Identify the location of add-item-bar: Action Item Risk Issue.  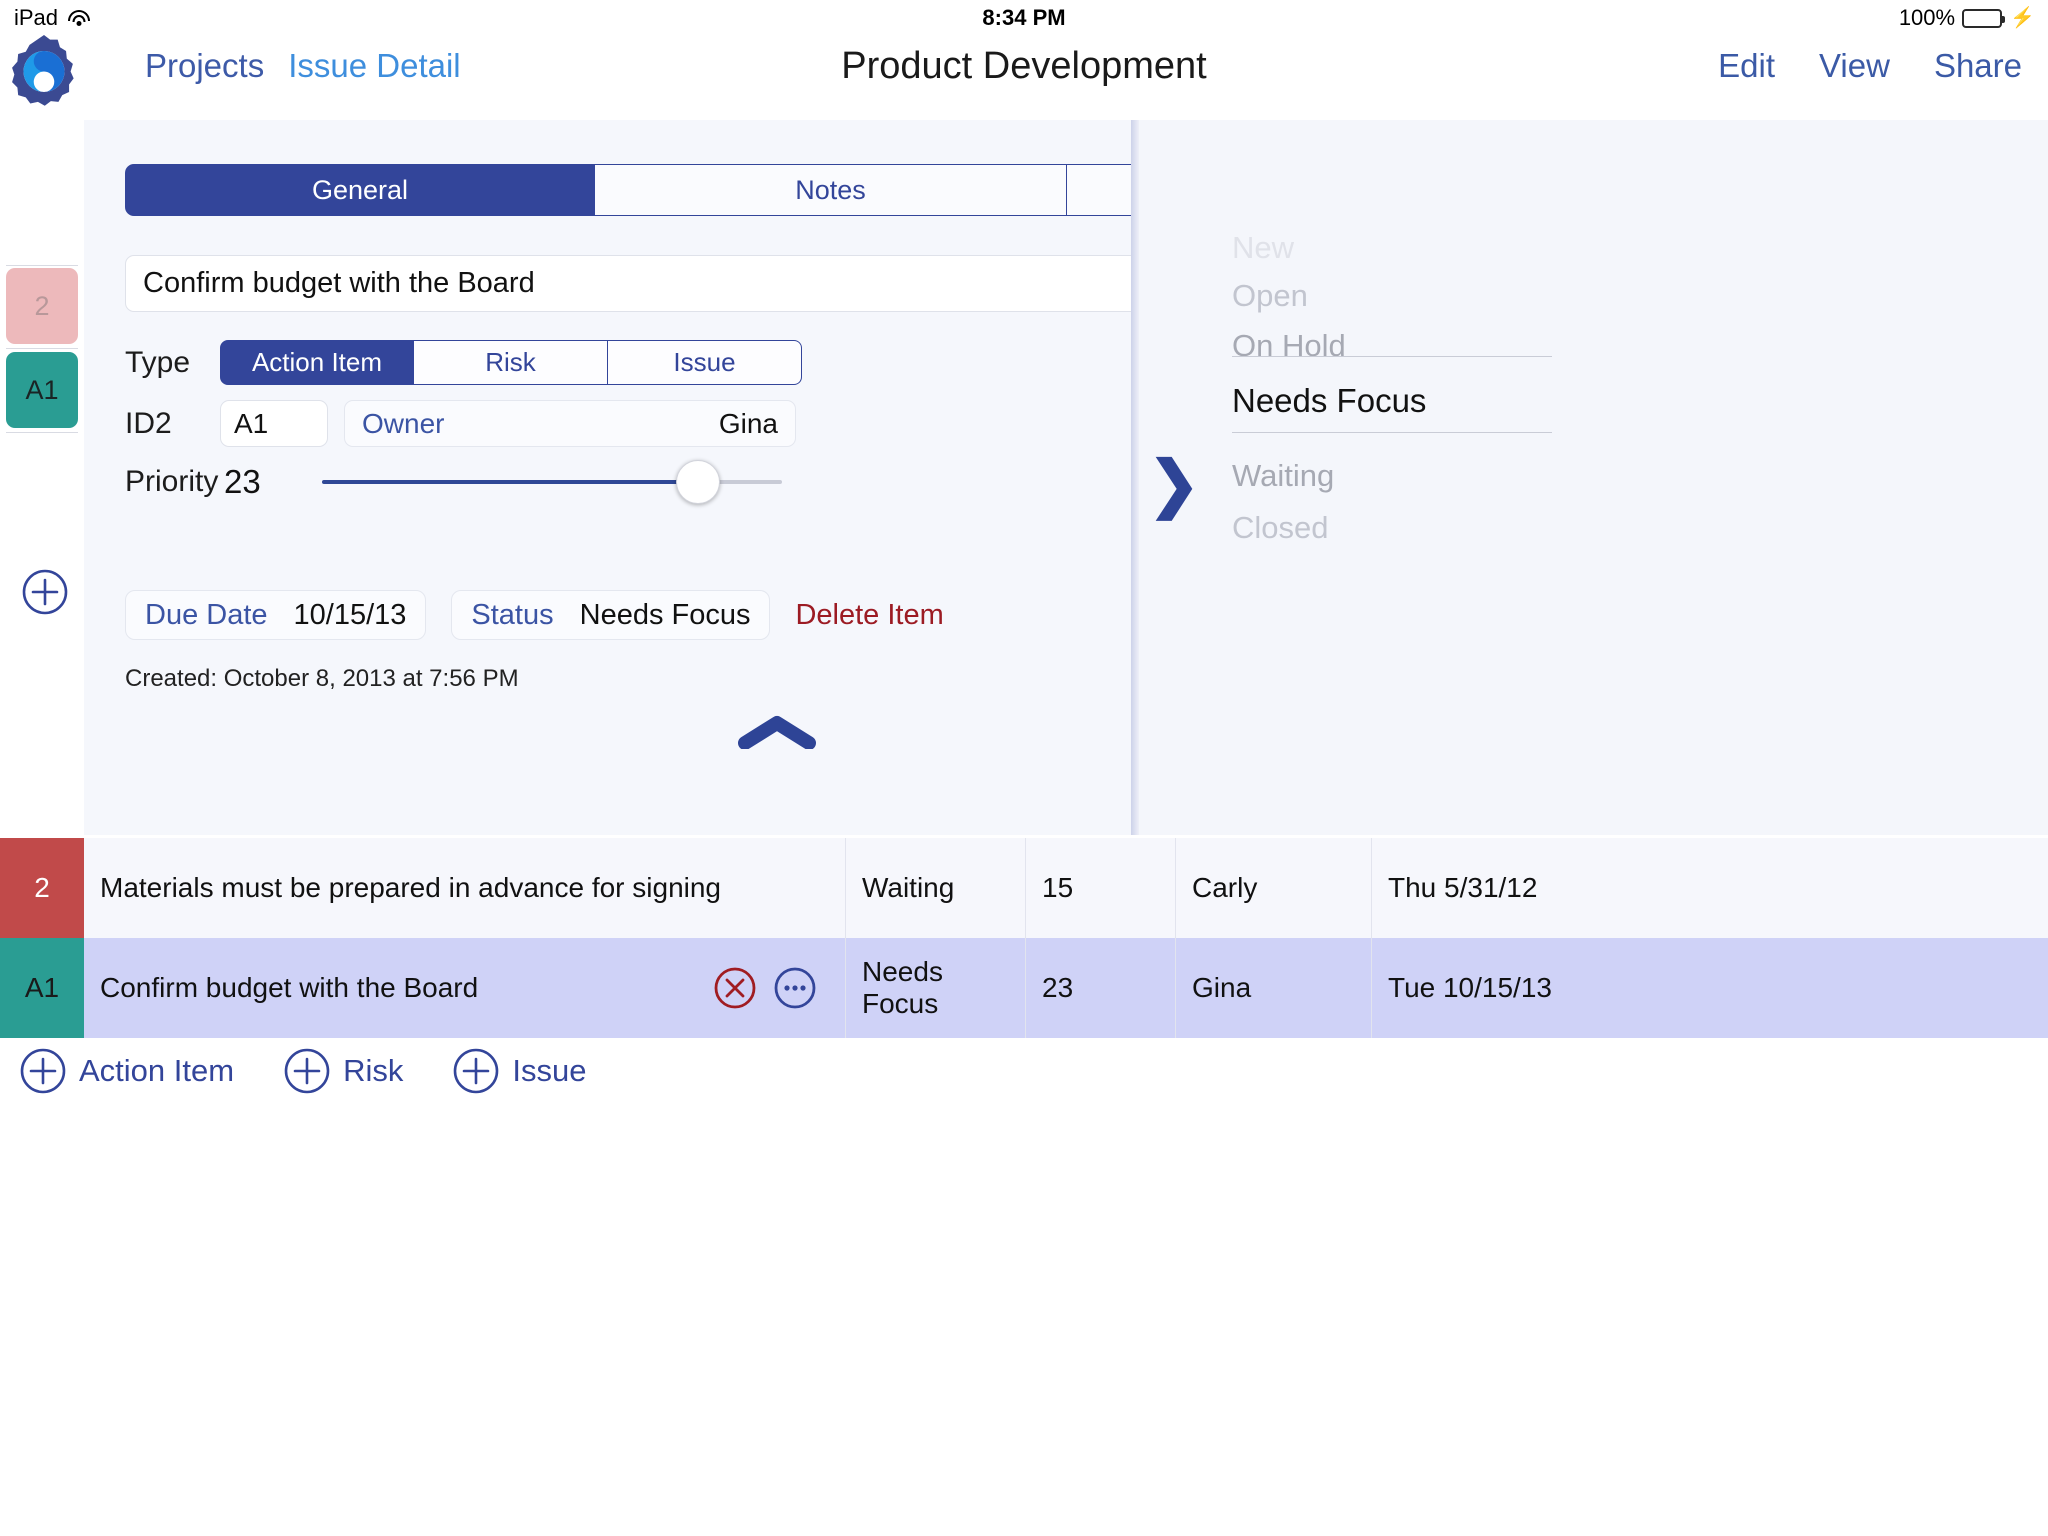
(303, 1071).